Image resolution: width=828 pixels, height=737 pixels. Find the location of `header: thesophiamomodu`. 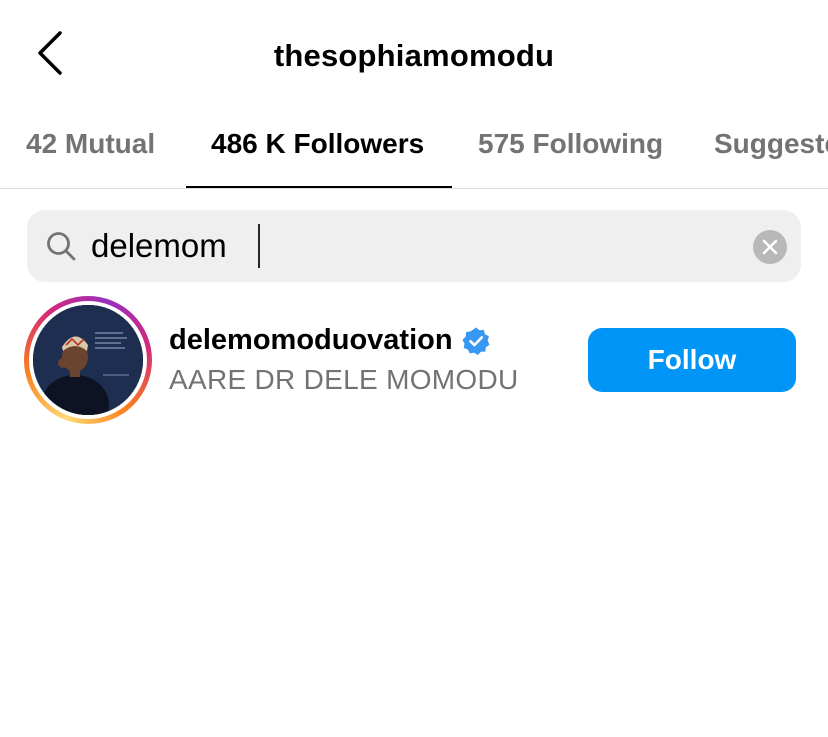

header: thesophiamomodu is located at coordinates (414, 55).